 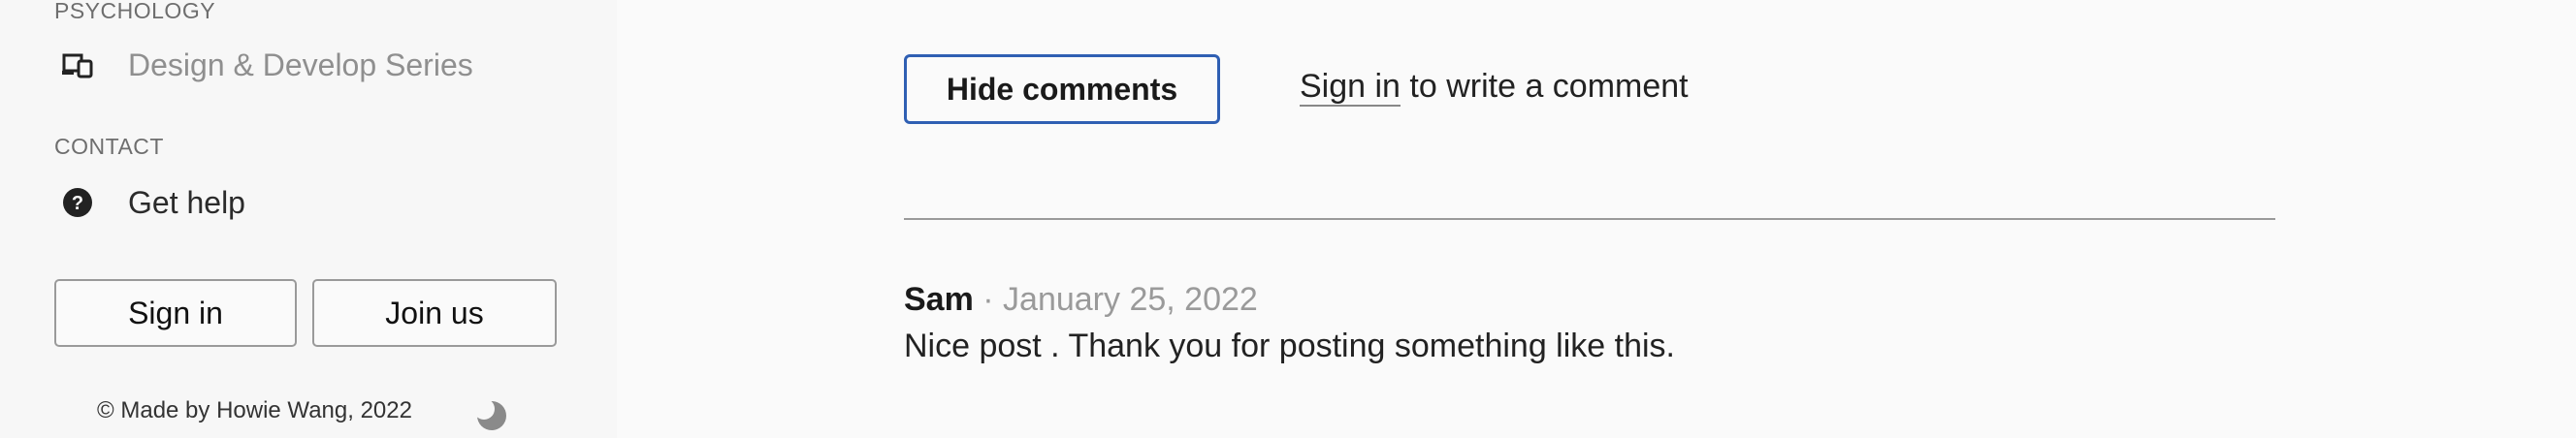 I want to click on comment-date: · January 25, 2022, so click(x=1120, y=299).